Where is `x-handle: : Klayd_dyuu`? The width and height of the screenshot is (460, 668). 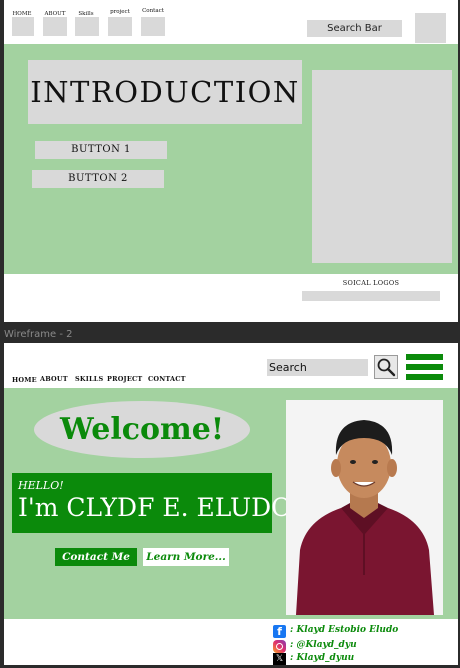 x-handle: : Klayd_dyuu is located at coordinates (322, 658).